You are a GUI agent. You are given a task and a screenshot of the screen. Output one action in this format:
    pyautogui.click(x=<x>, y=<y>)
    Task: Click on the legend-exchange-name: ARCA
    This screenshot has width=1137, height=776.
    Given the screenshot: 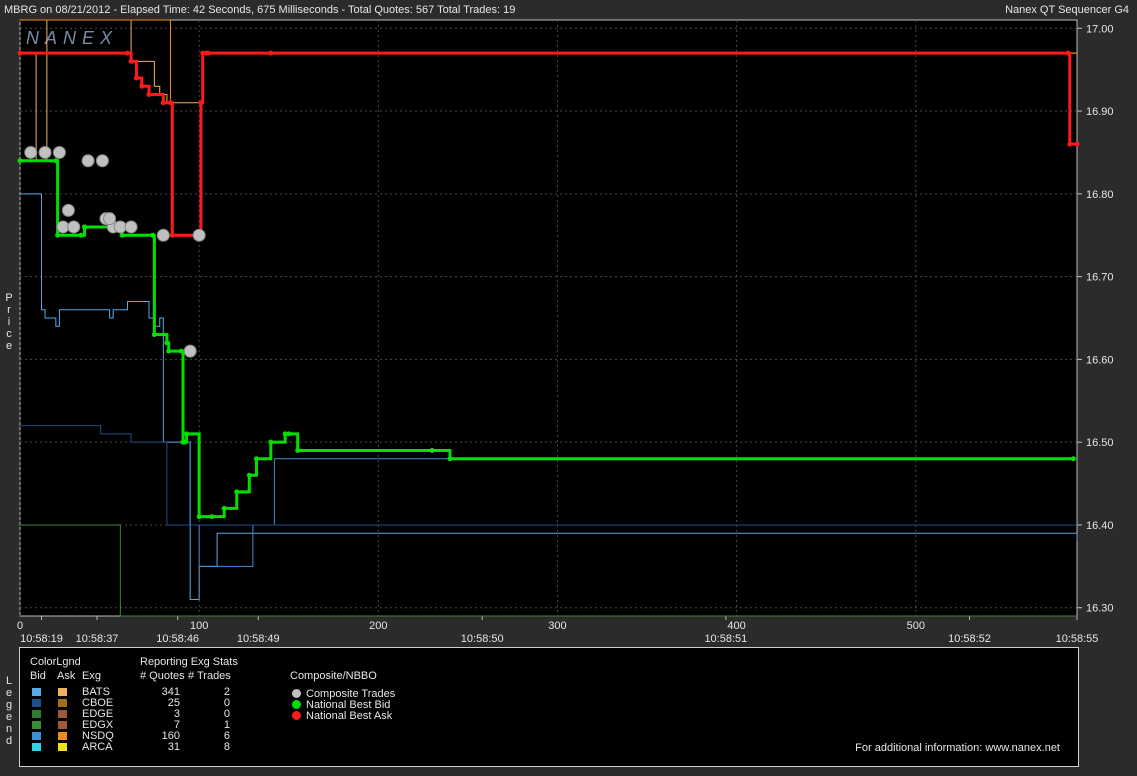 What is the action you would take?
    pyautogui.click(x=97, y=747)
    